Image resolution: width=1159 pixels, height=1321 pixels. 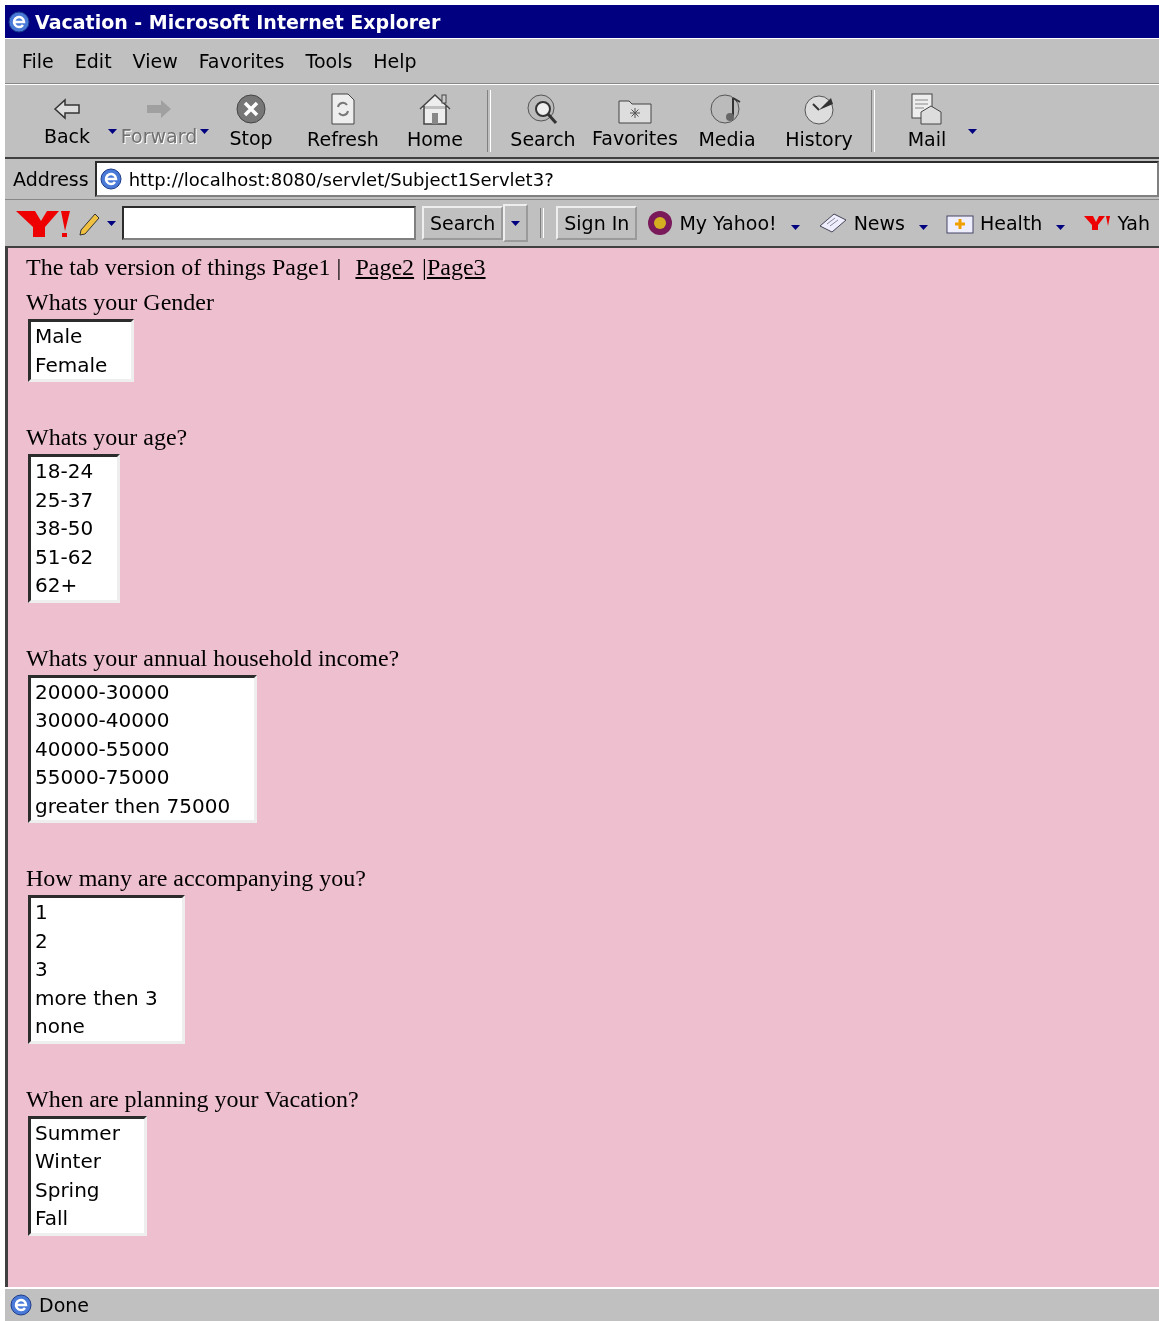 I want to click on status-text: Done, so click(x=64, y=1305).